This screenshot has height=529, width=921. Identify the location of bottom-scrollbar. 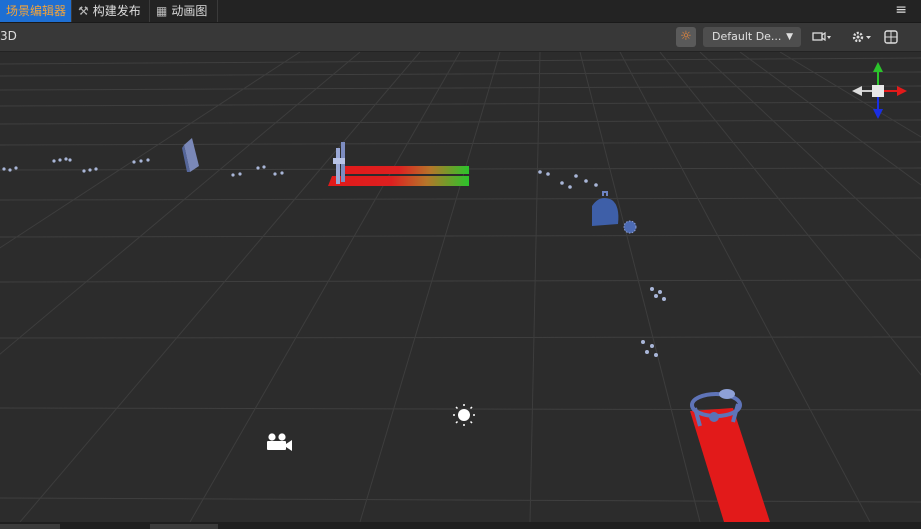
(460, 525).